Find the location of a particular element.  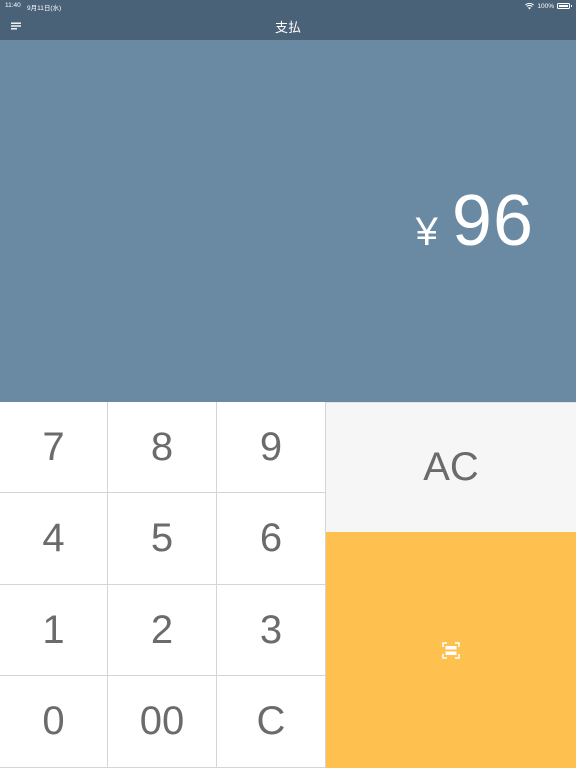

key-4: 4 is located at coordinates (54, 539).